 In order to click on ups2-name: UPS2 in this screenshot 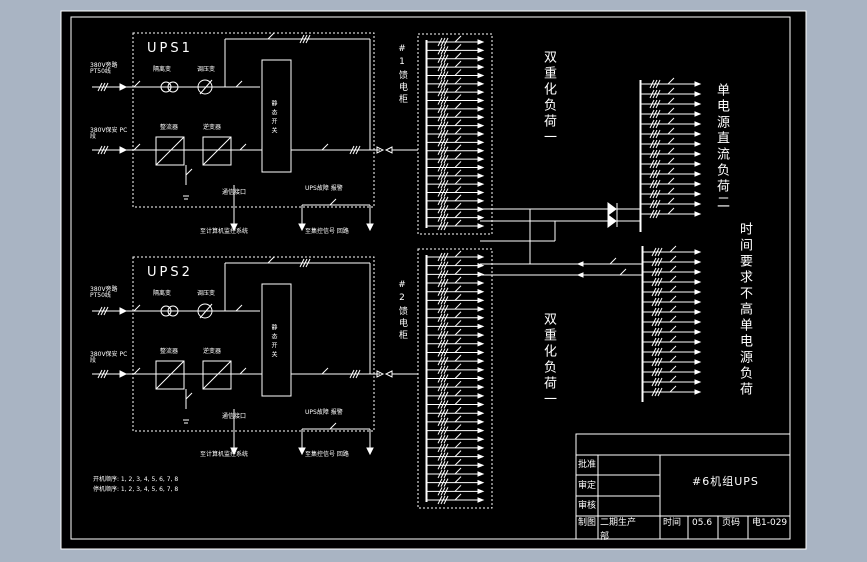, I will do `click(170, 272)`.